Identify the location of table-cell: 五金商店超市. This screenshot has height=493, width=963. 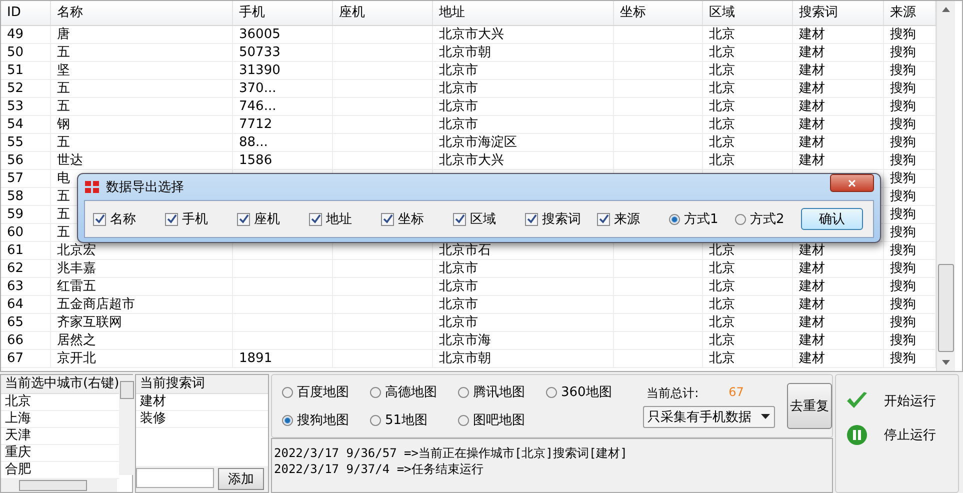
(96, 304).